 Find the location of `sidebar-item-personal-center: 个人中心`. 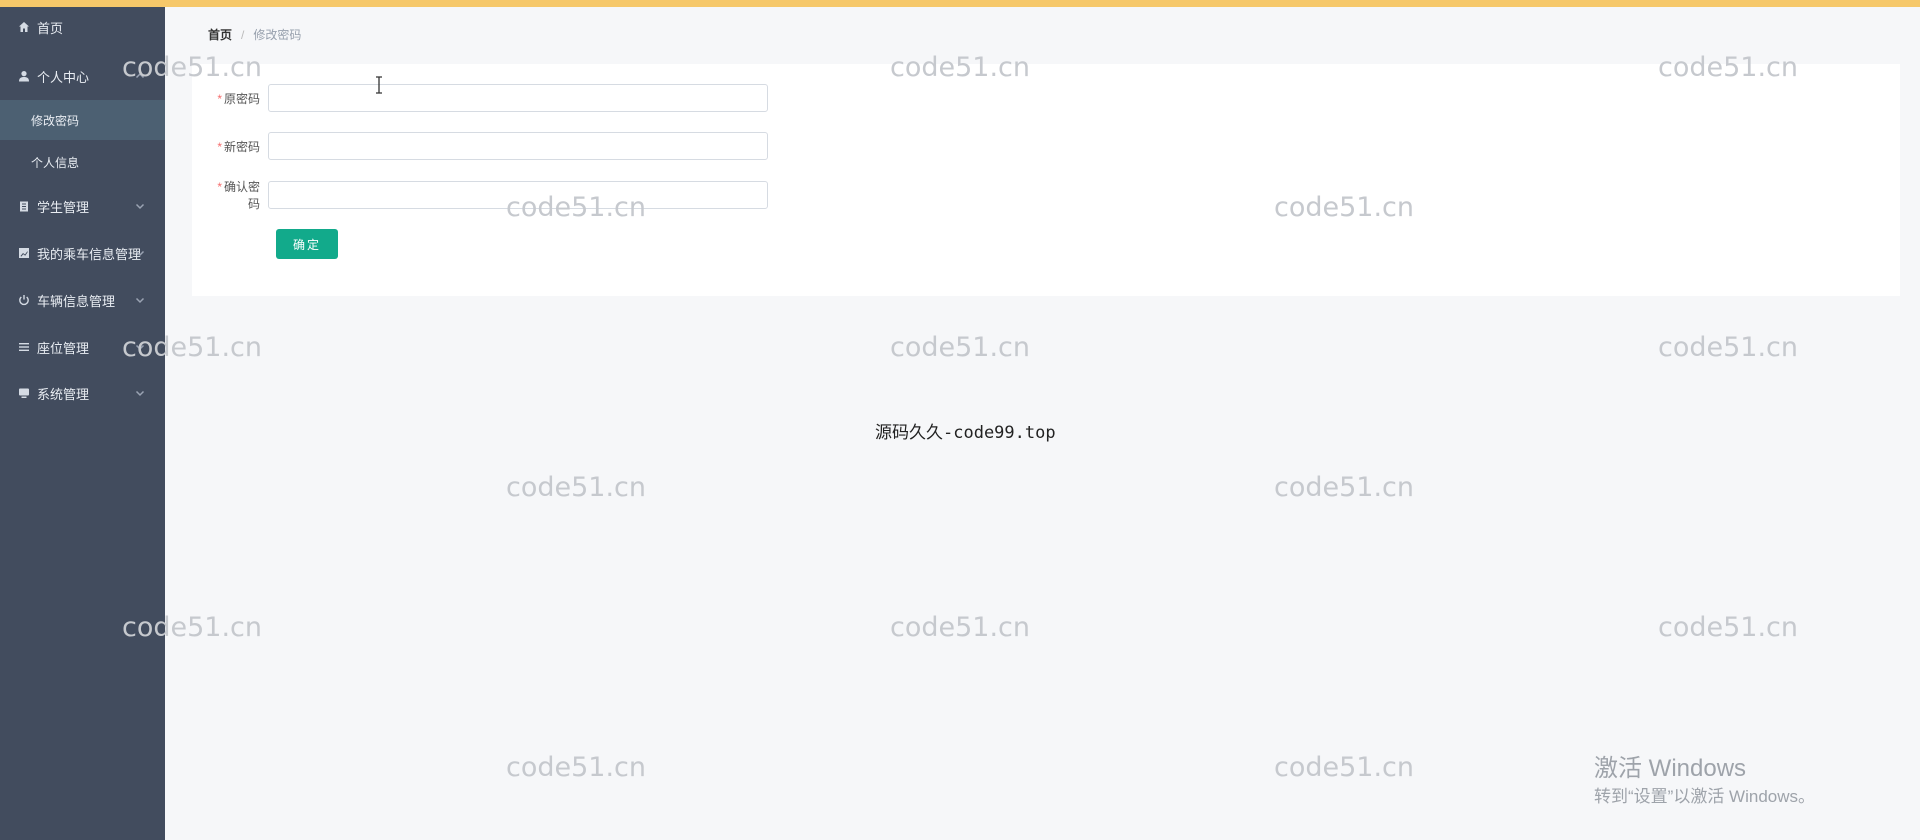

sidebar-item-personal-center: 个人中心 is located at coordinates (82, 76).